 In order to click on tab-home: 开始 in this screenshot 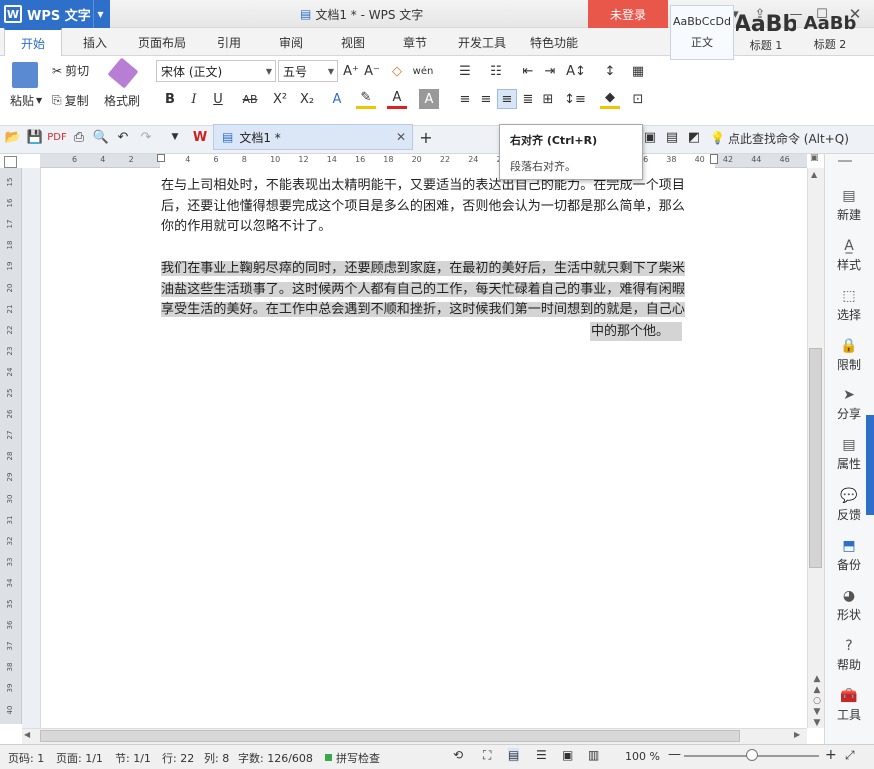, I will do `click(33, 42)`.